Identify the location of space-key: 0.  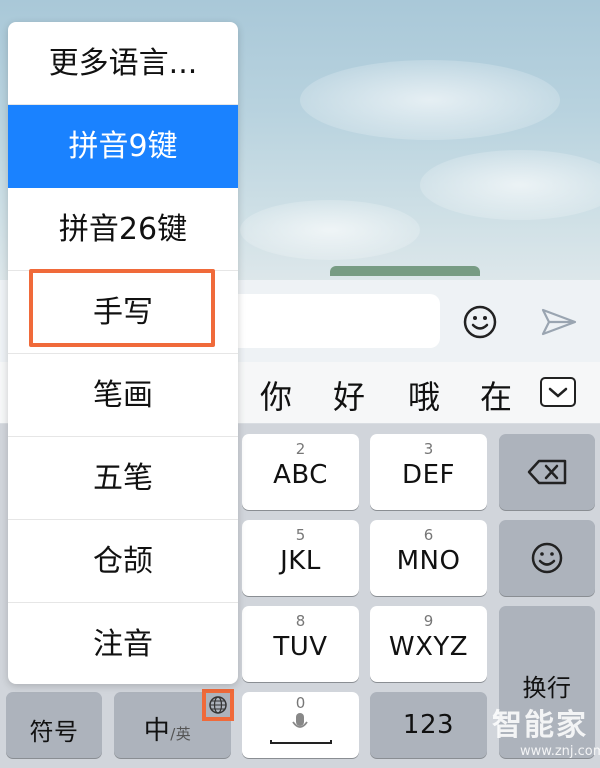
(300, 725).